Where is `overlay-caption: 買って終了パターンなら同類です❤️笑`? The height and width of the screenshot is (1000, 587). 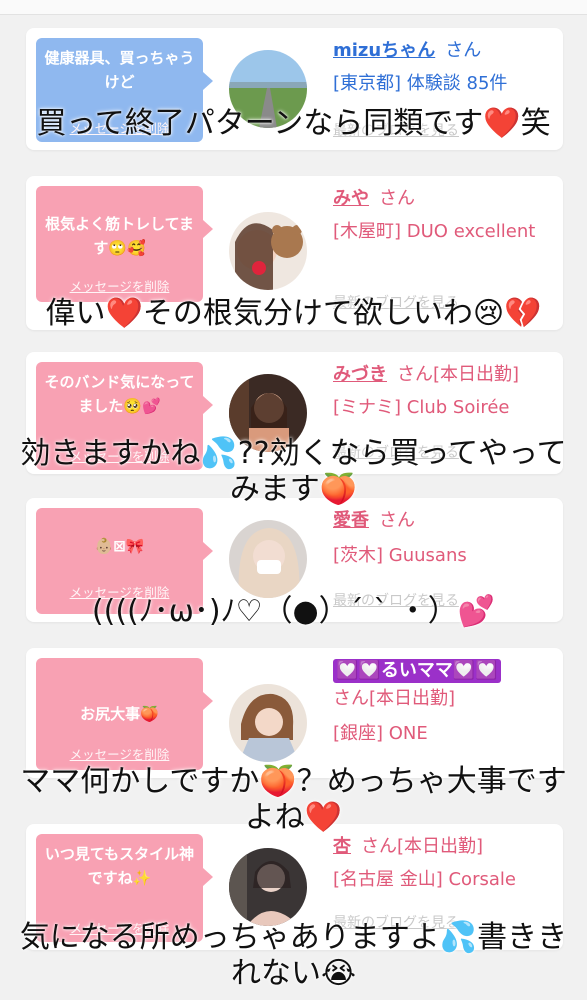 overlay-caption: 買って終了パターンなら同類です❤️笑 is located at coordinates (293, 123).